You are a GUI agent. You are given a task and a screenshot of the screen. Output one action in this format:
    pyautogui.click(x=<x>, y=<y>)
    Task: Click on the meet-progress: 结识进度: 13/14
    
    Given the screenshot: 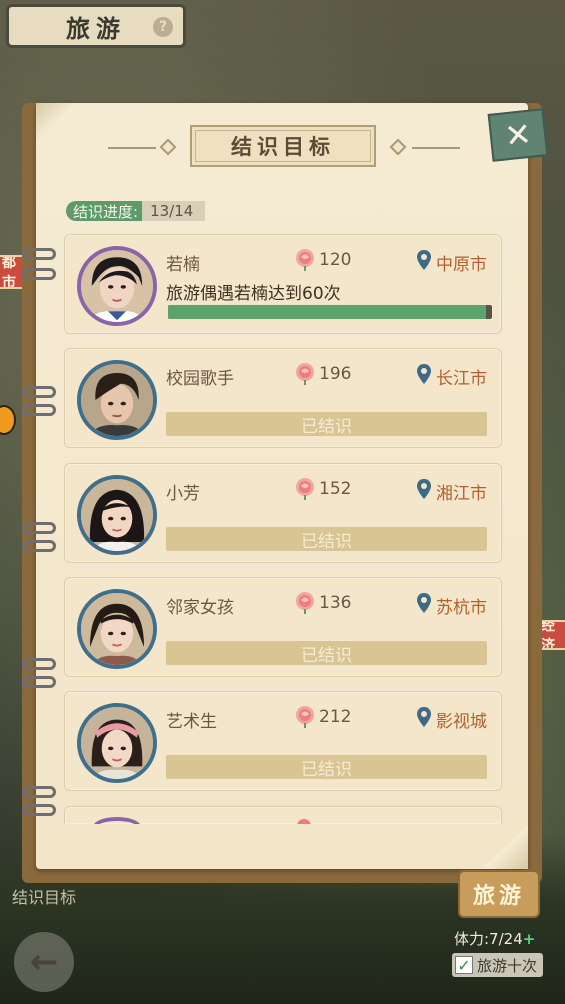 What is the action you would take?
    pyautogui.click(x=136, y=211)
    